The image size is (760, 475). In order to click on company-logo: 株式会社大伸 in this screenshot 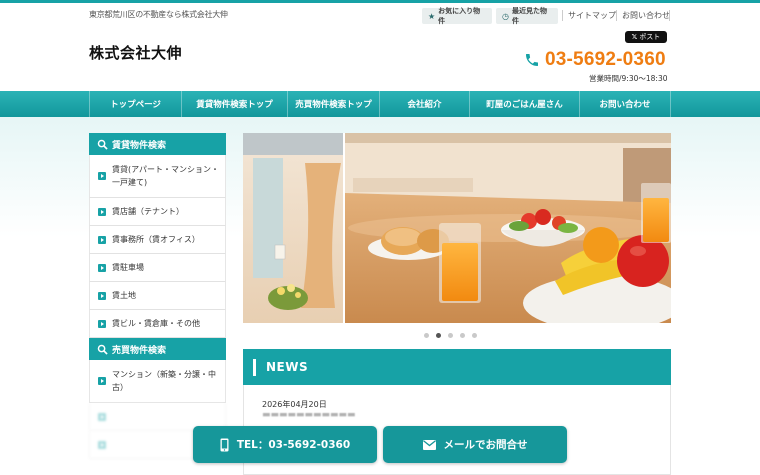, I will do `click(135, 52)`.